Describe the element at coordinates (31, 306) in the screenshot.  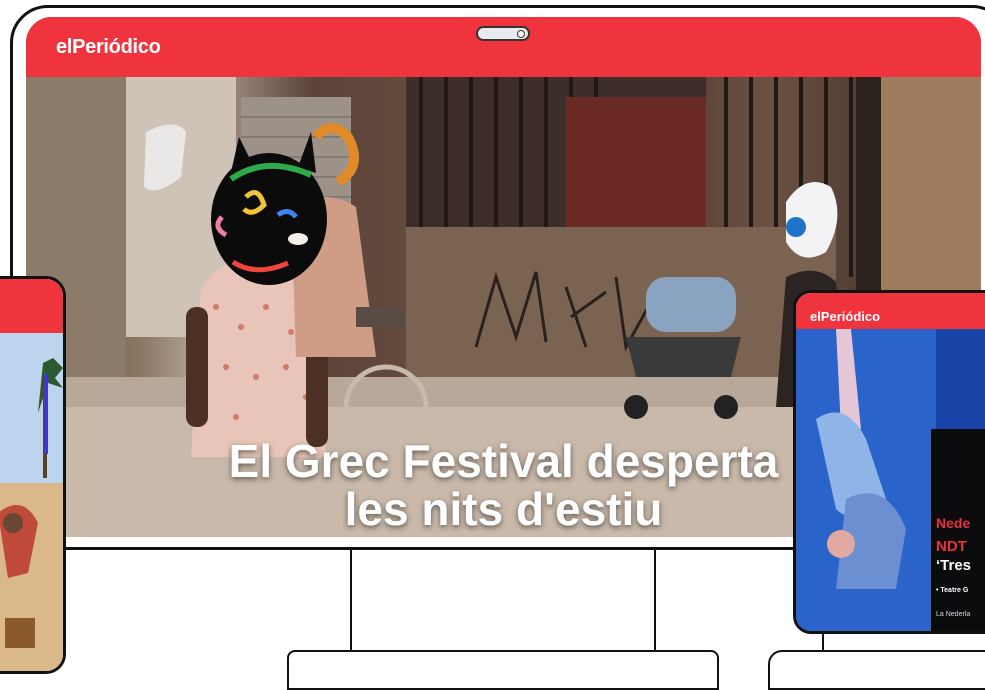
I see `phone-header` at that location.